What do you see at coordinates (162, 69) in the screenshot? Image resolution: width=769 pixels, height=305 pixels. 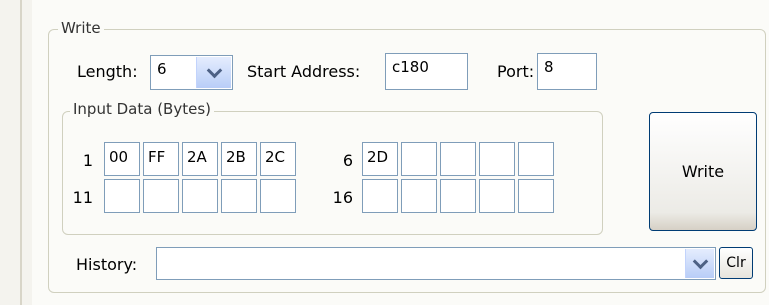 I see `length-value: 6` at bounding box center [162, 69].